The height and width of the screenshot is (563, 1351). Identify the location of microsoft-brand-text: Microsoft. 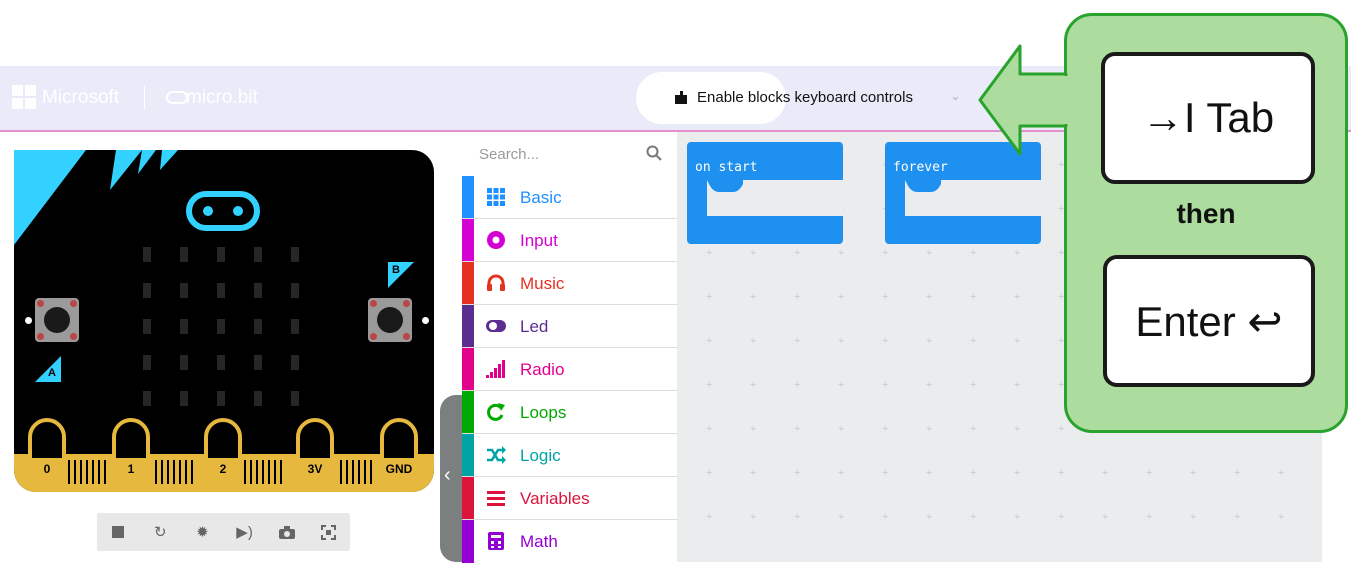
(80, 98).